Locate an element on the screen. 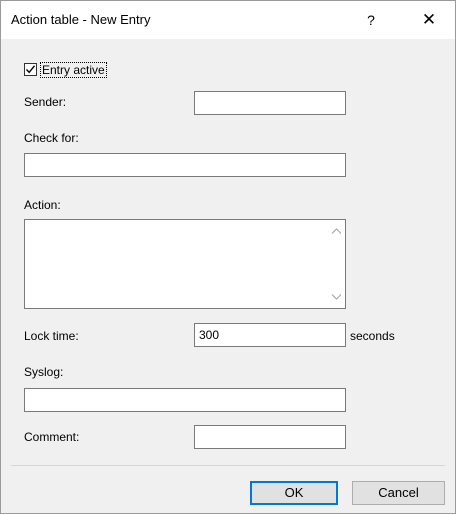 Image resolution: width=456 pixels, height=514 pixels. action-scrollbar is located at coordinates (336, 264).